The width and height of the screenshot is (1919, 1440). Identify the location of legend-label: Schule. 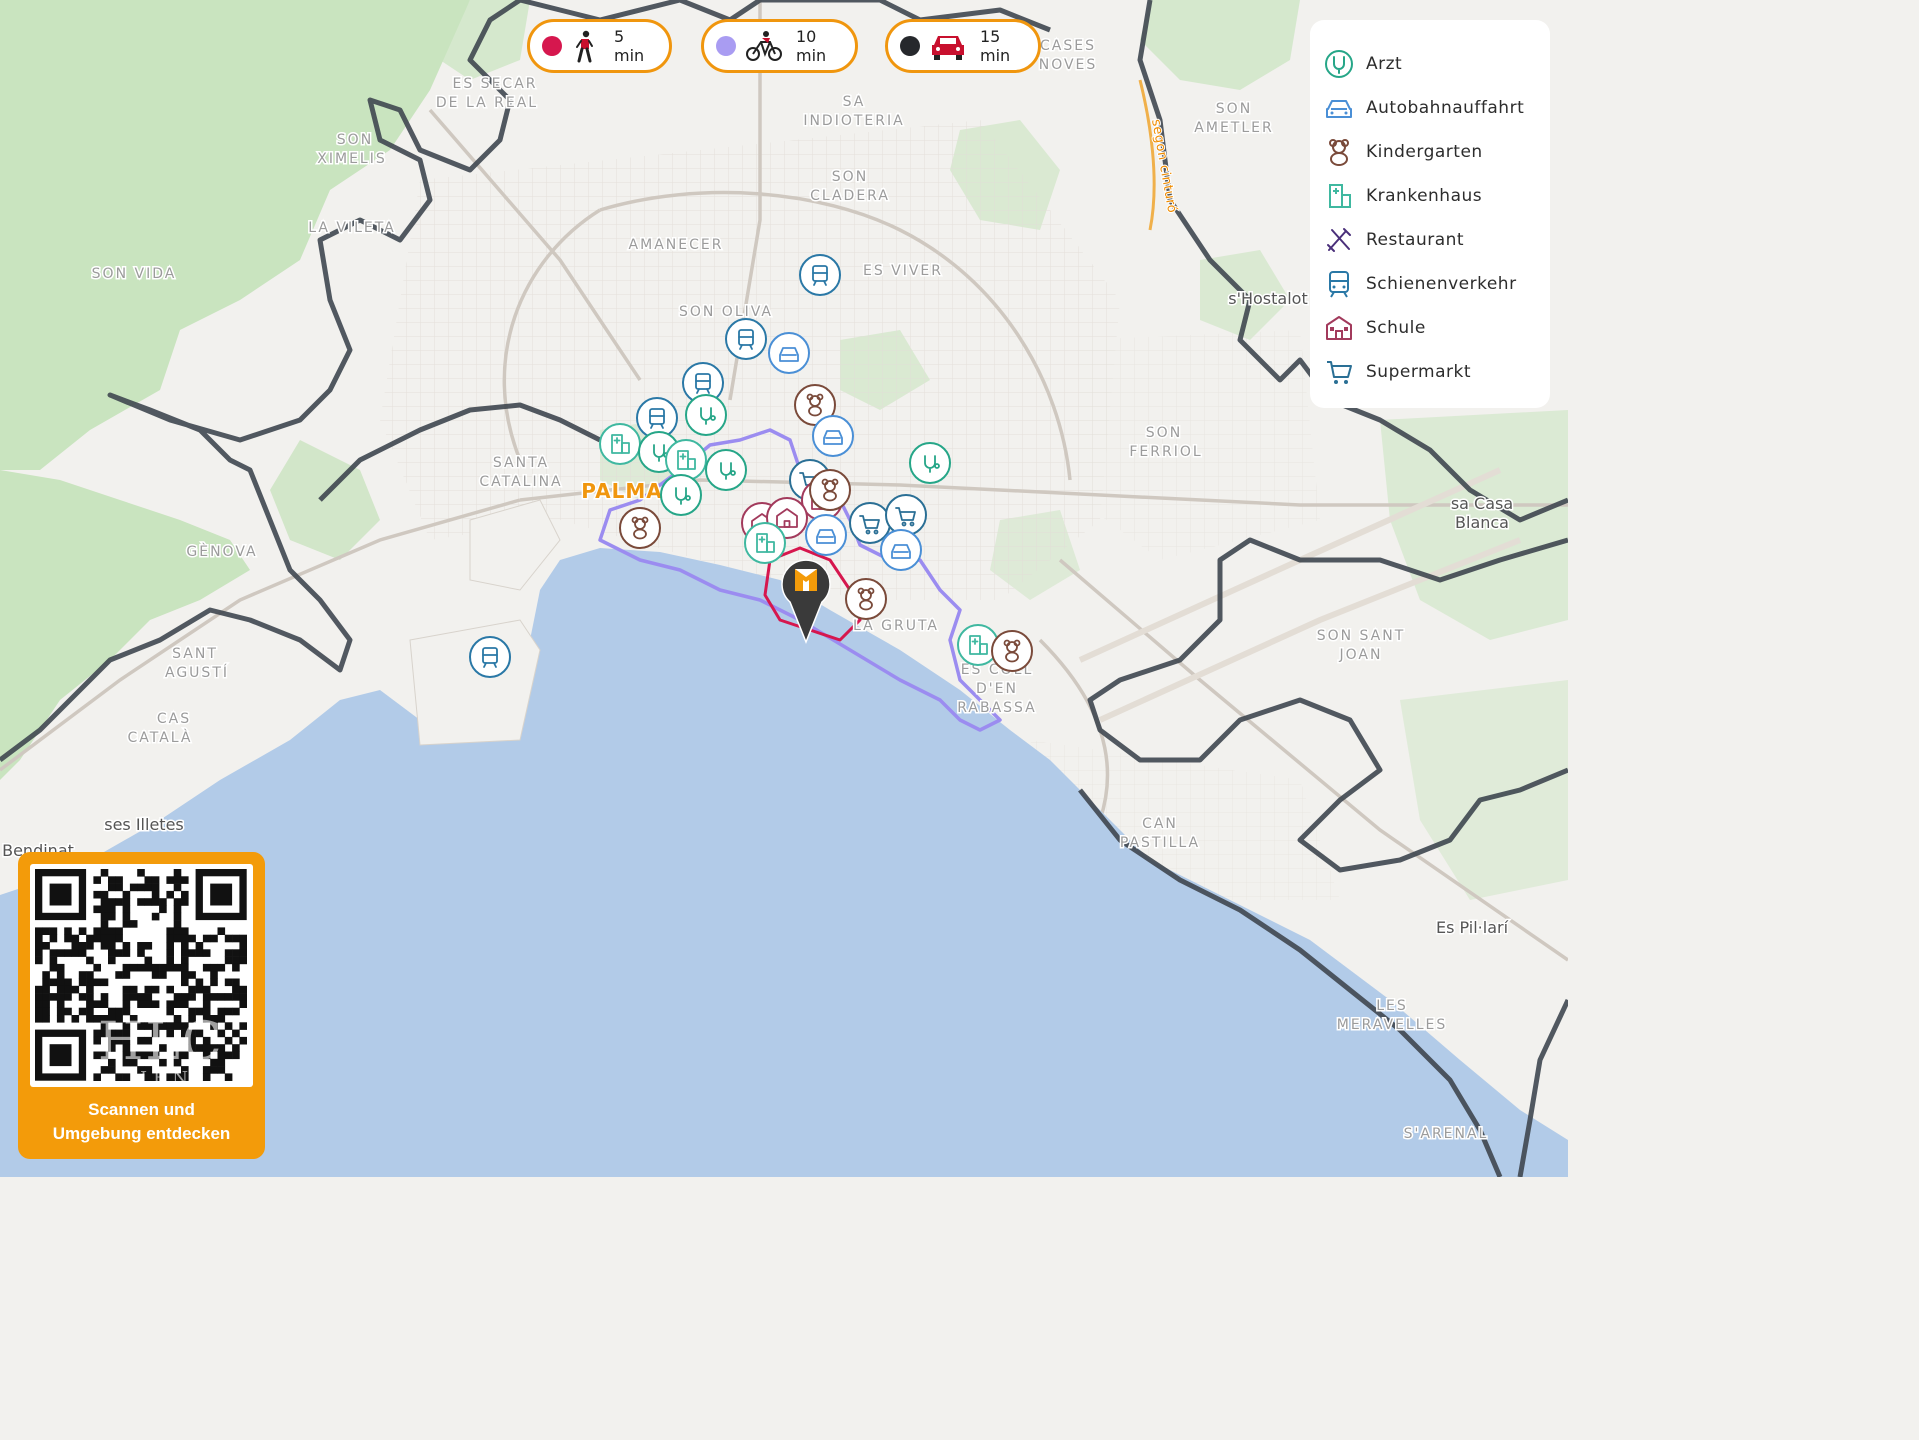
(1396, 328).